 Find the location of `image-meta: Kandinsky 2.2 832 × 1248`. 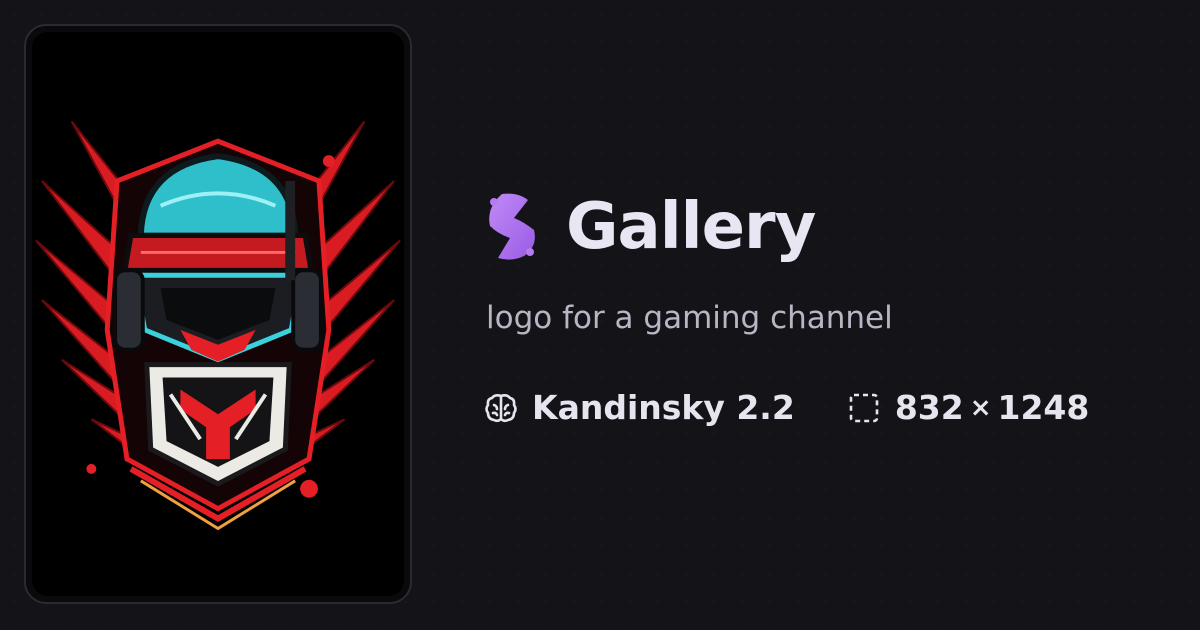

image-meta: Kandinsky 2.2 832 × 1248 is located at coordinates (786, 407).